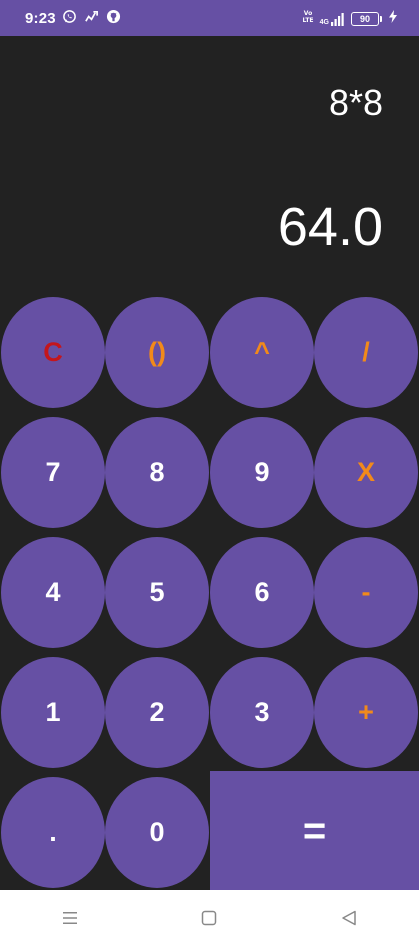 This screenshot has height=946, width=419. I want to click on power-button: ^, so click(262, 352).